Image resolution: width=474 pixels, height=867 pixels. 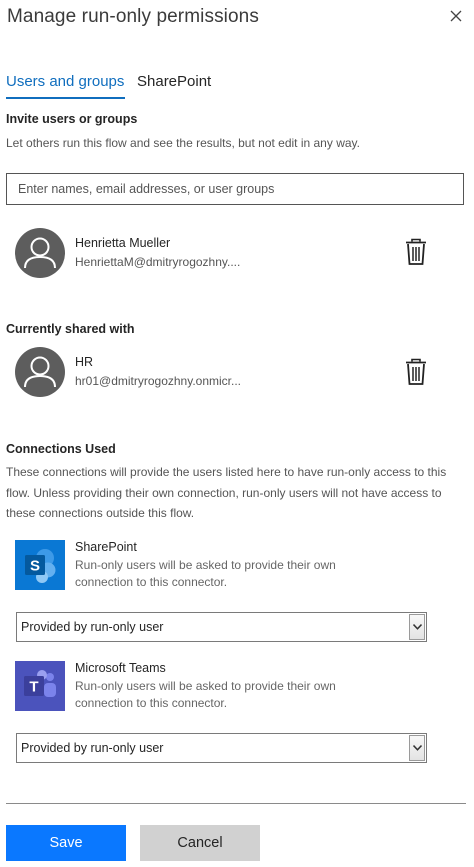 I want to click on user-name: Henrietta Mueller, so click(x=123, y=243).